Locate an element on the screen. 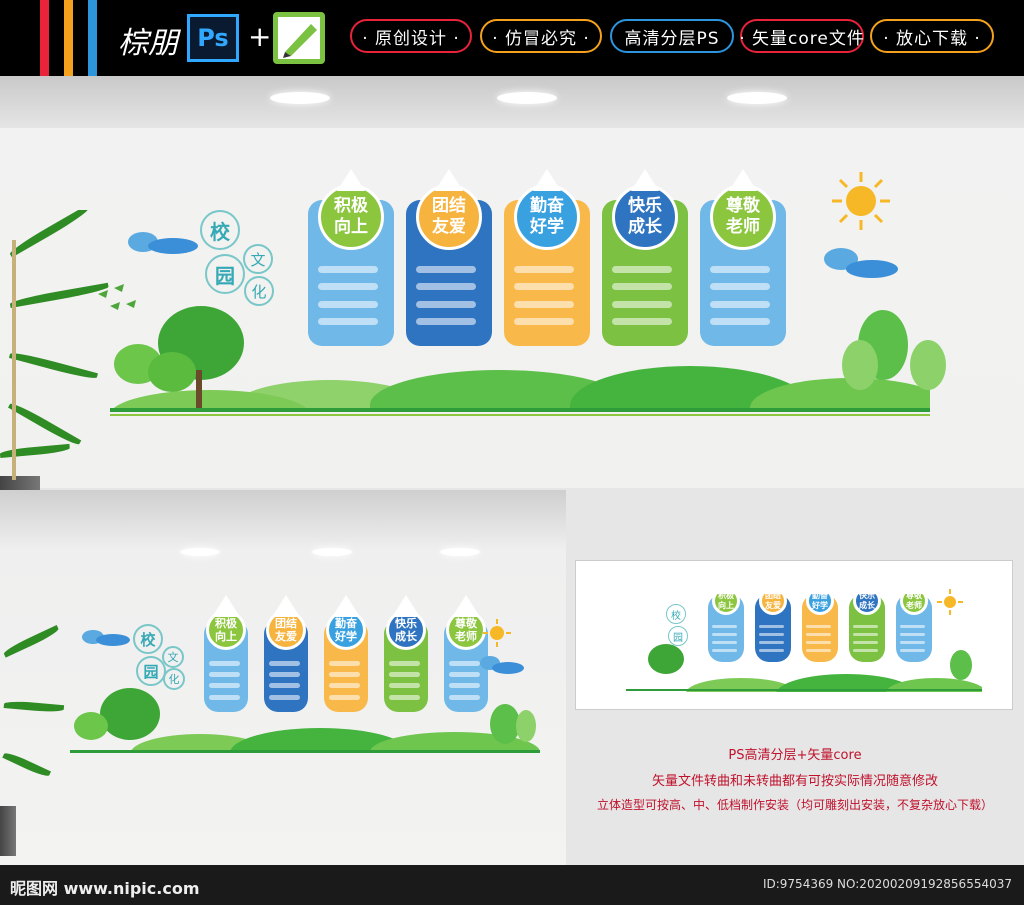  tag-download: · 放心下载 · is located at coordinates (932, 36).